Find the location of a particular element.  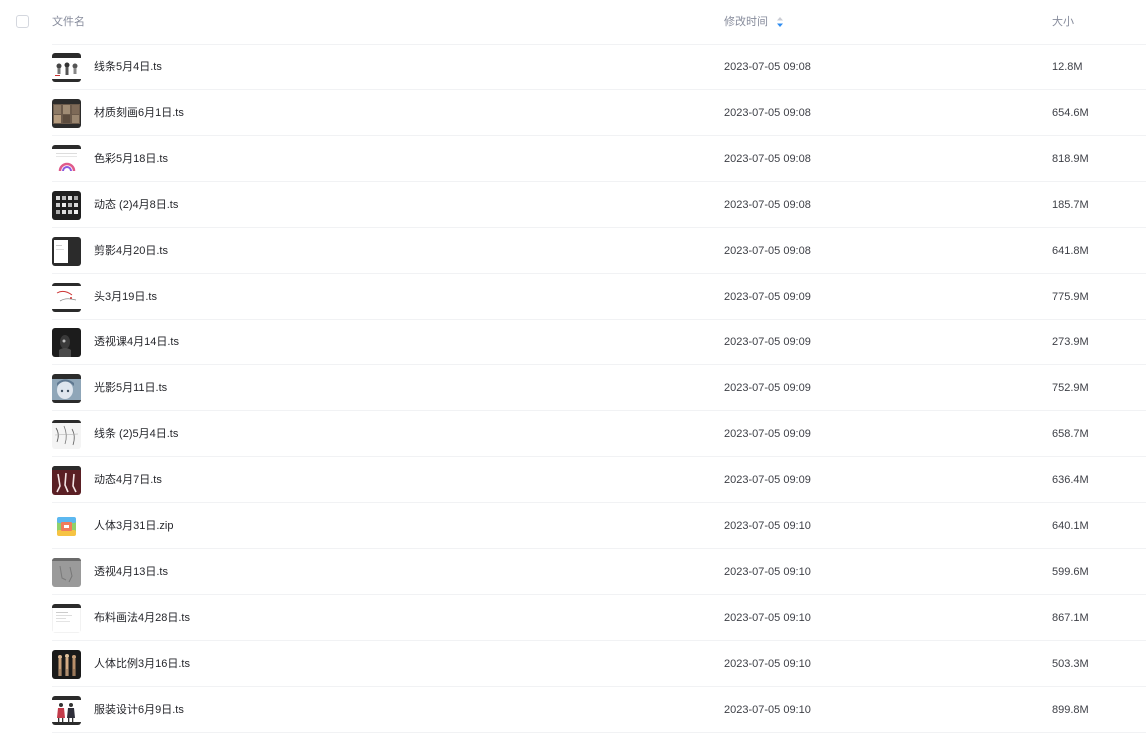

file-row: 人体比例3月16日.ts 2023-07-05 09:10 503.3M is located at coordinates (573, 664).